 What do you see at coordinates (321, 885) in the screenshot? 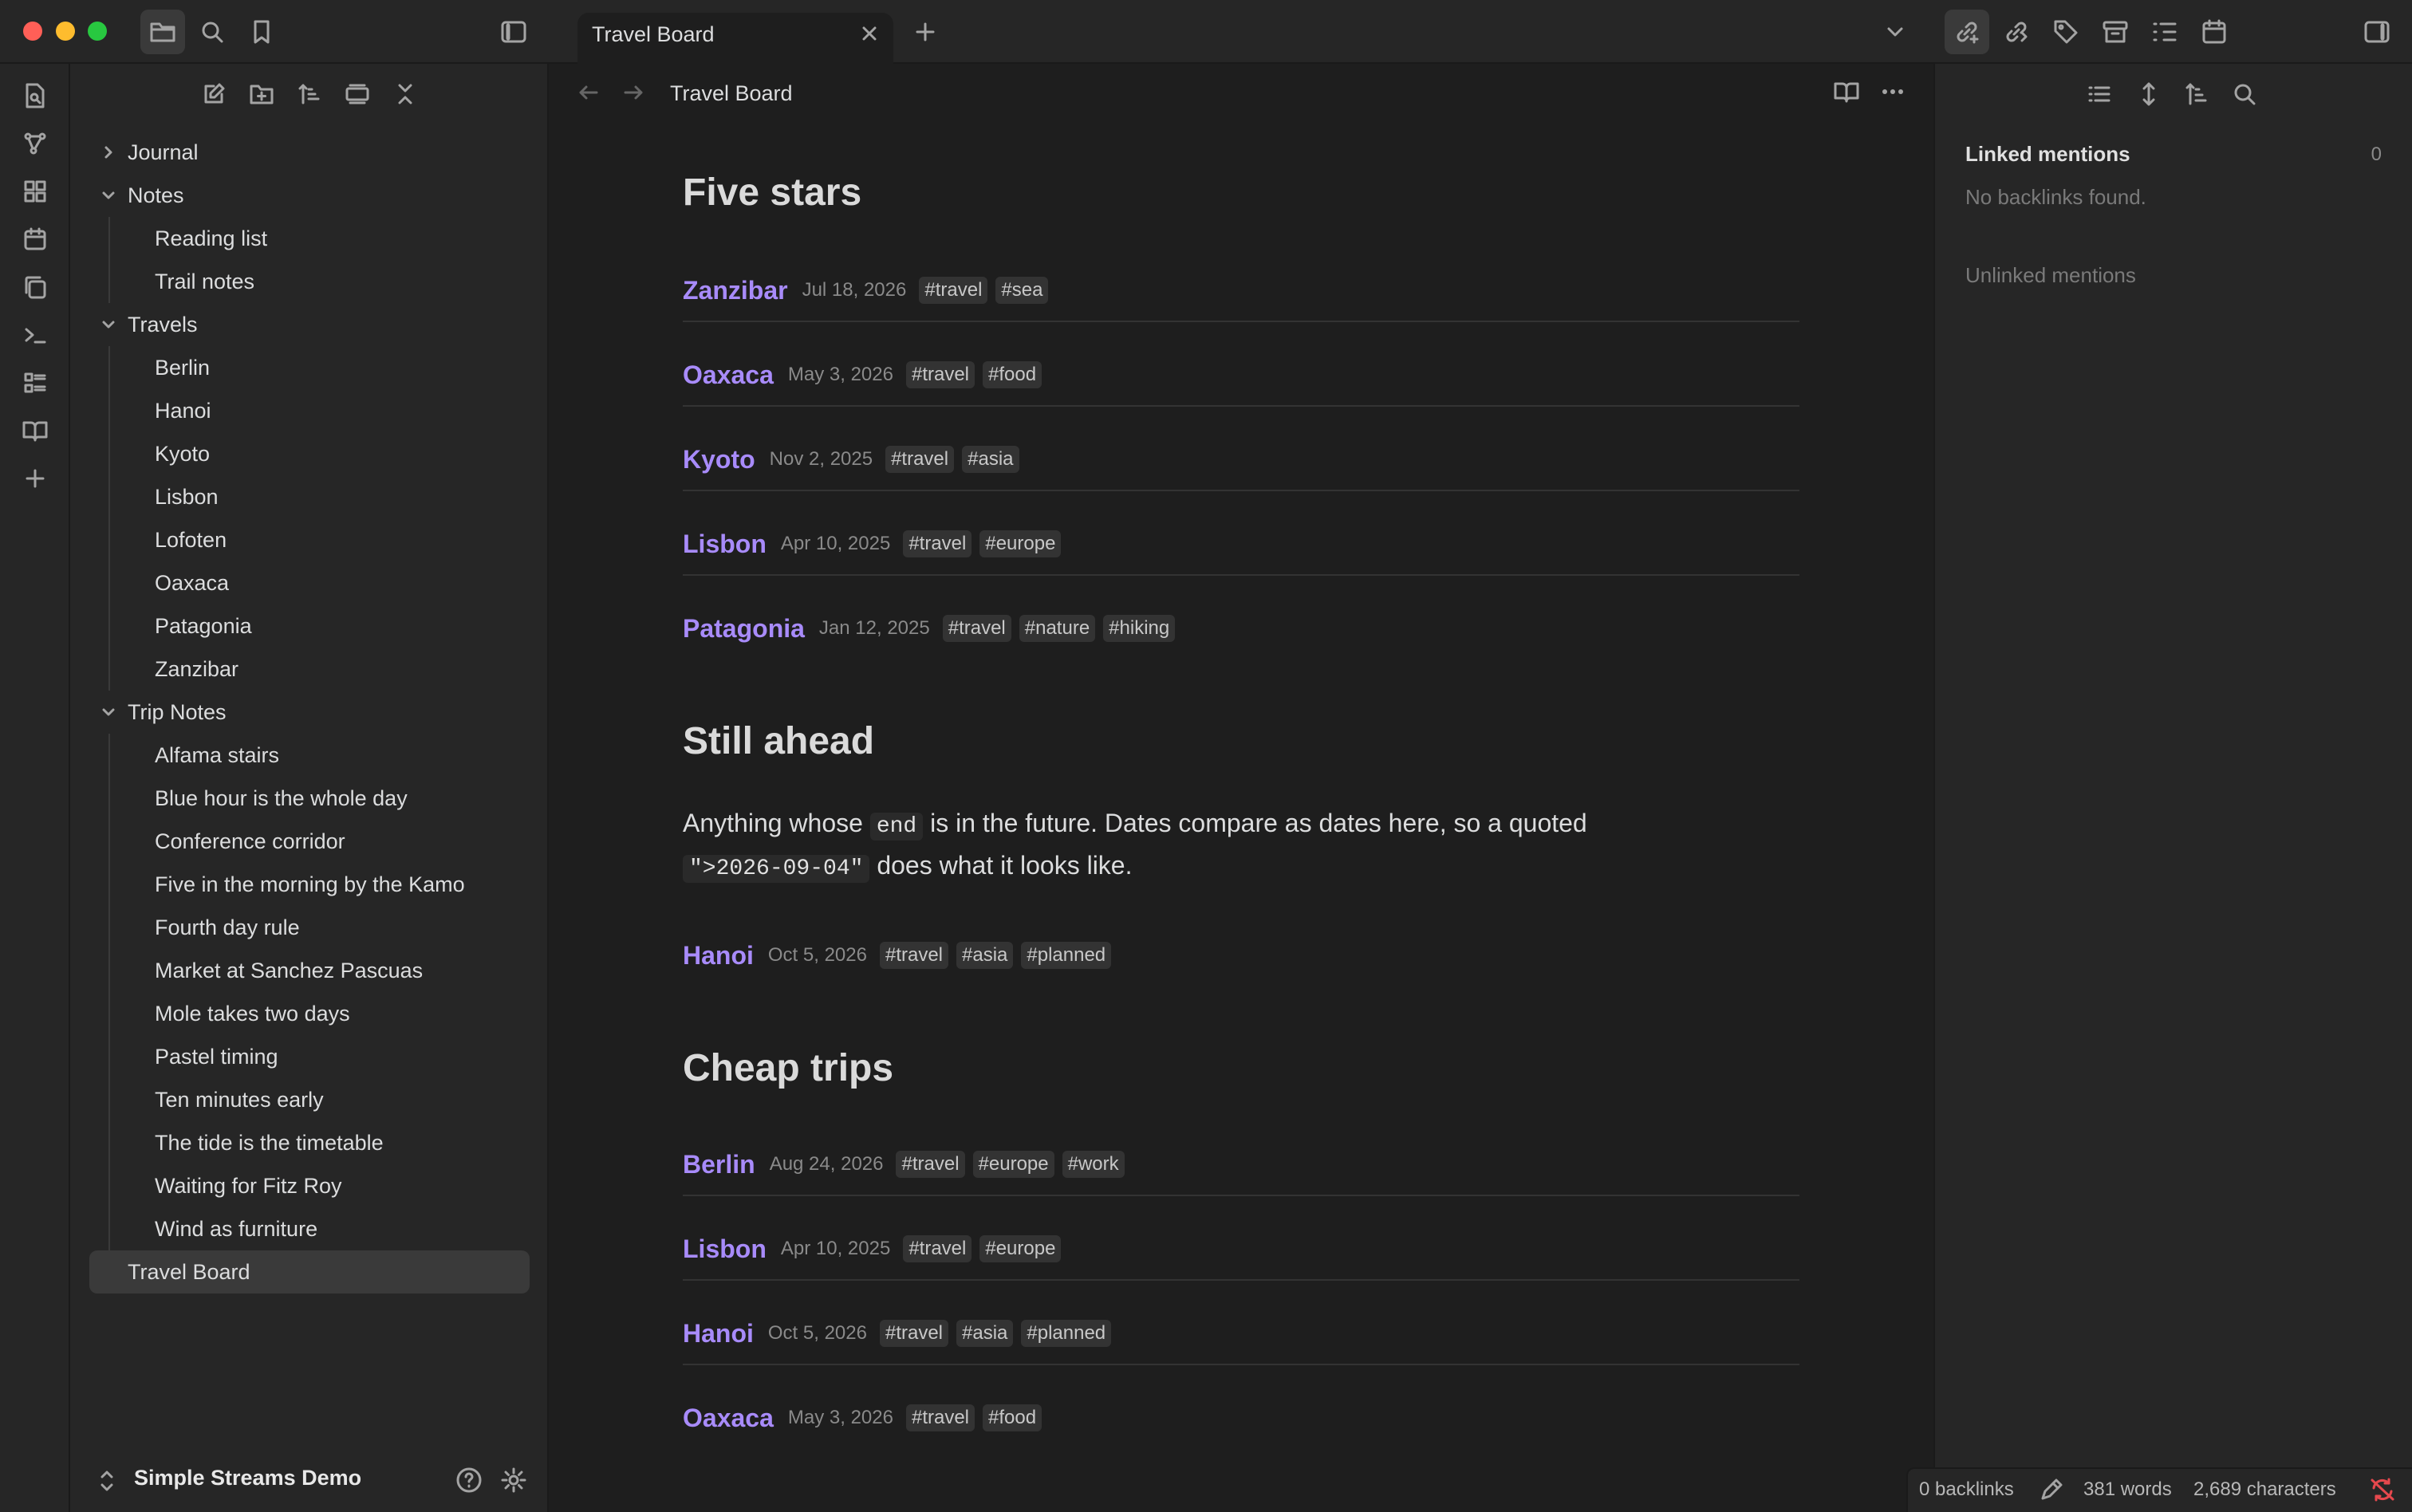
I see `file-item: Five in the morning by the Kamo` at bounding box center [321, 885].